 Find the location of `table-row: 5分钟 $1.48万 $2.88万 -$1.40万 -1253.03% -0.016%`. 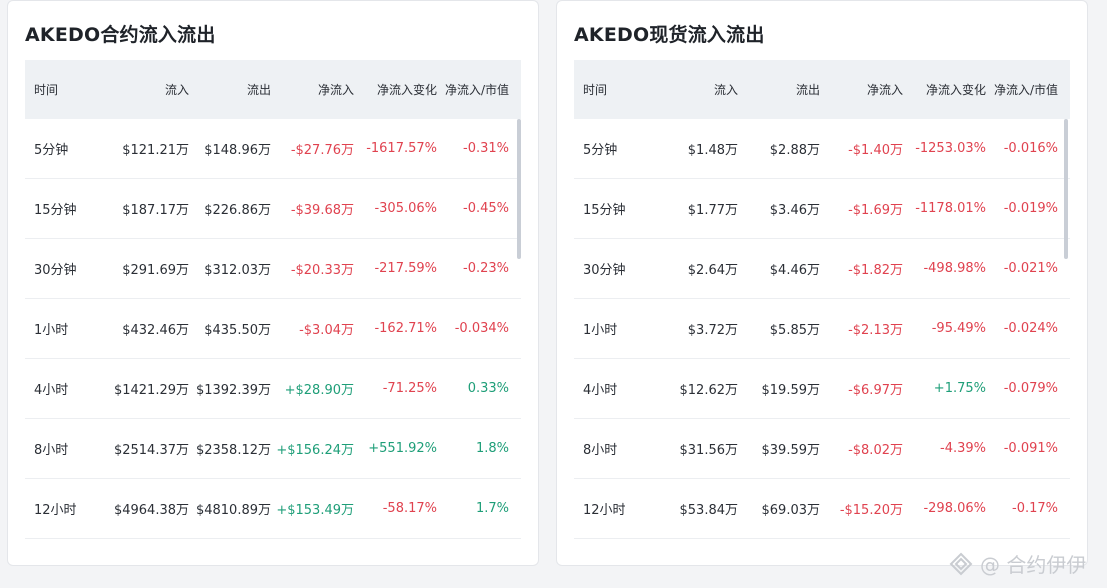

table-row: 5分钟 $1.48万 $2.88万 -$1.40万 -1253.03% -0.016% is located at coordinates (822, 149).